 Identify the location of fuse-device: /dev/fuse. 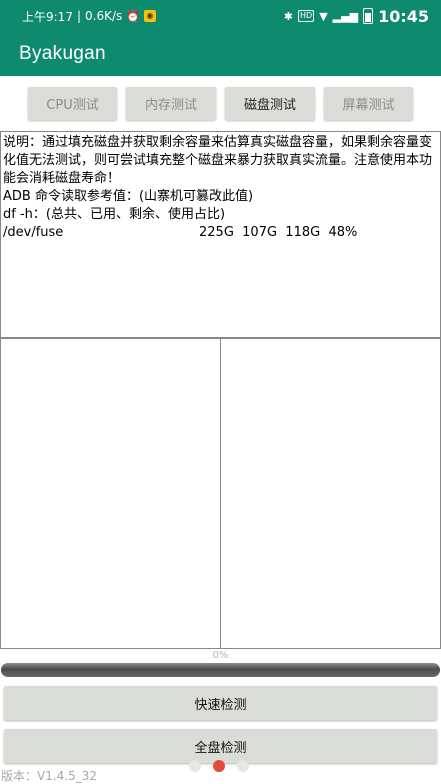
(33, 232).